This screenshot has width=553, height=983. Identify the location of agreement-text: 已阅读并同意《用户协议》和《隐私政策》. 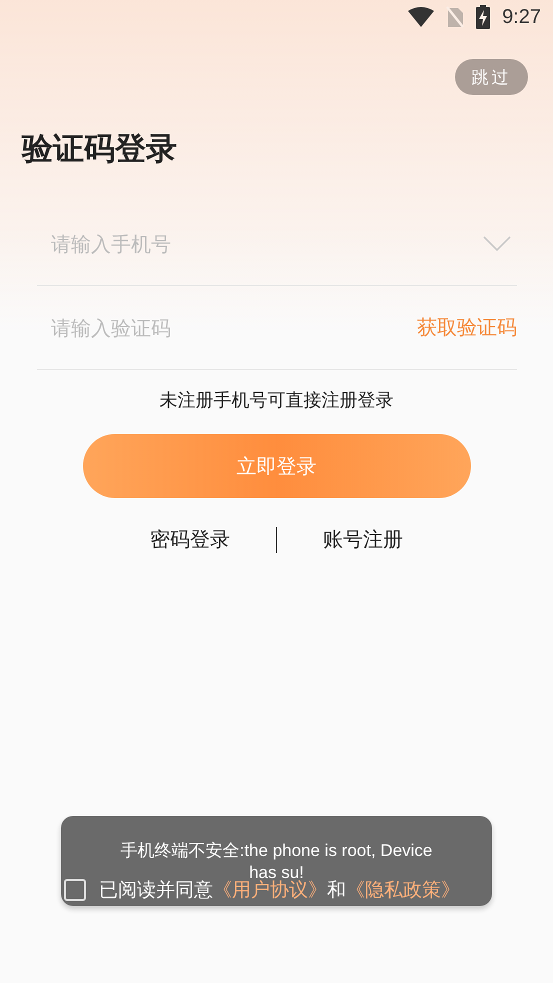
(279, 890).